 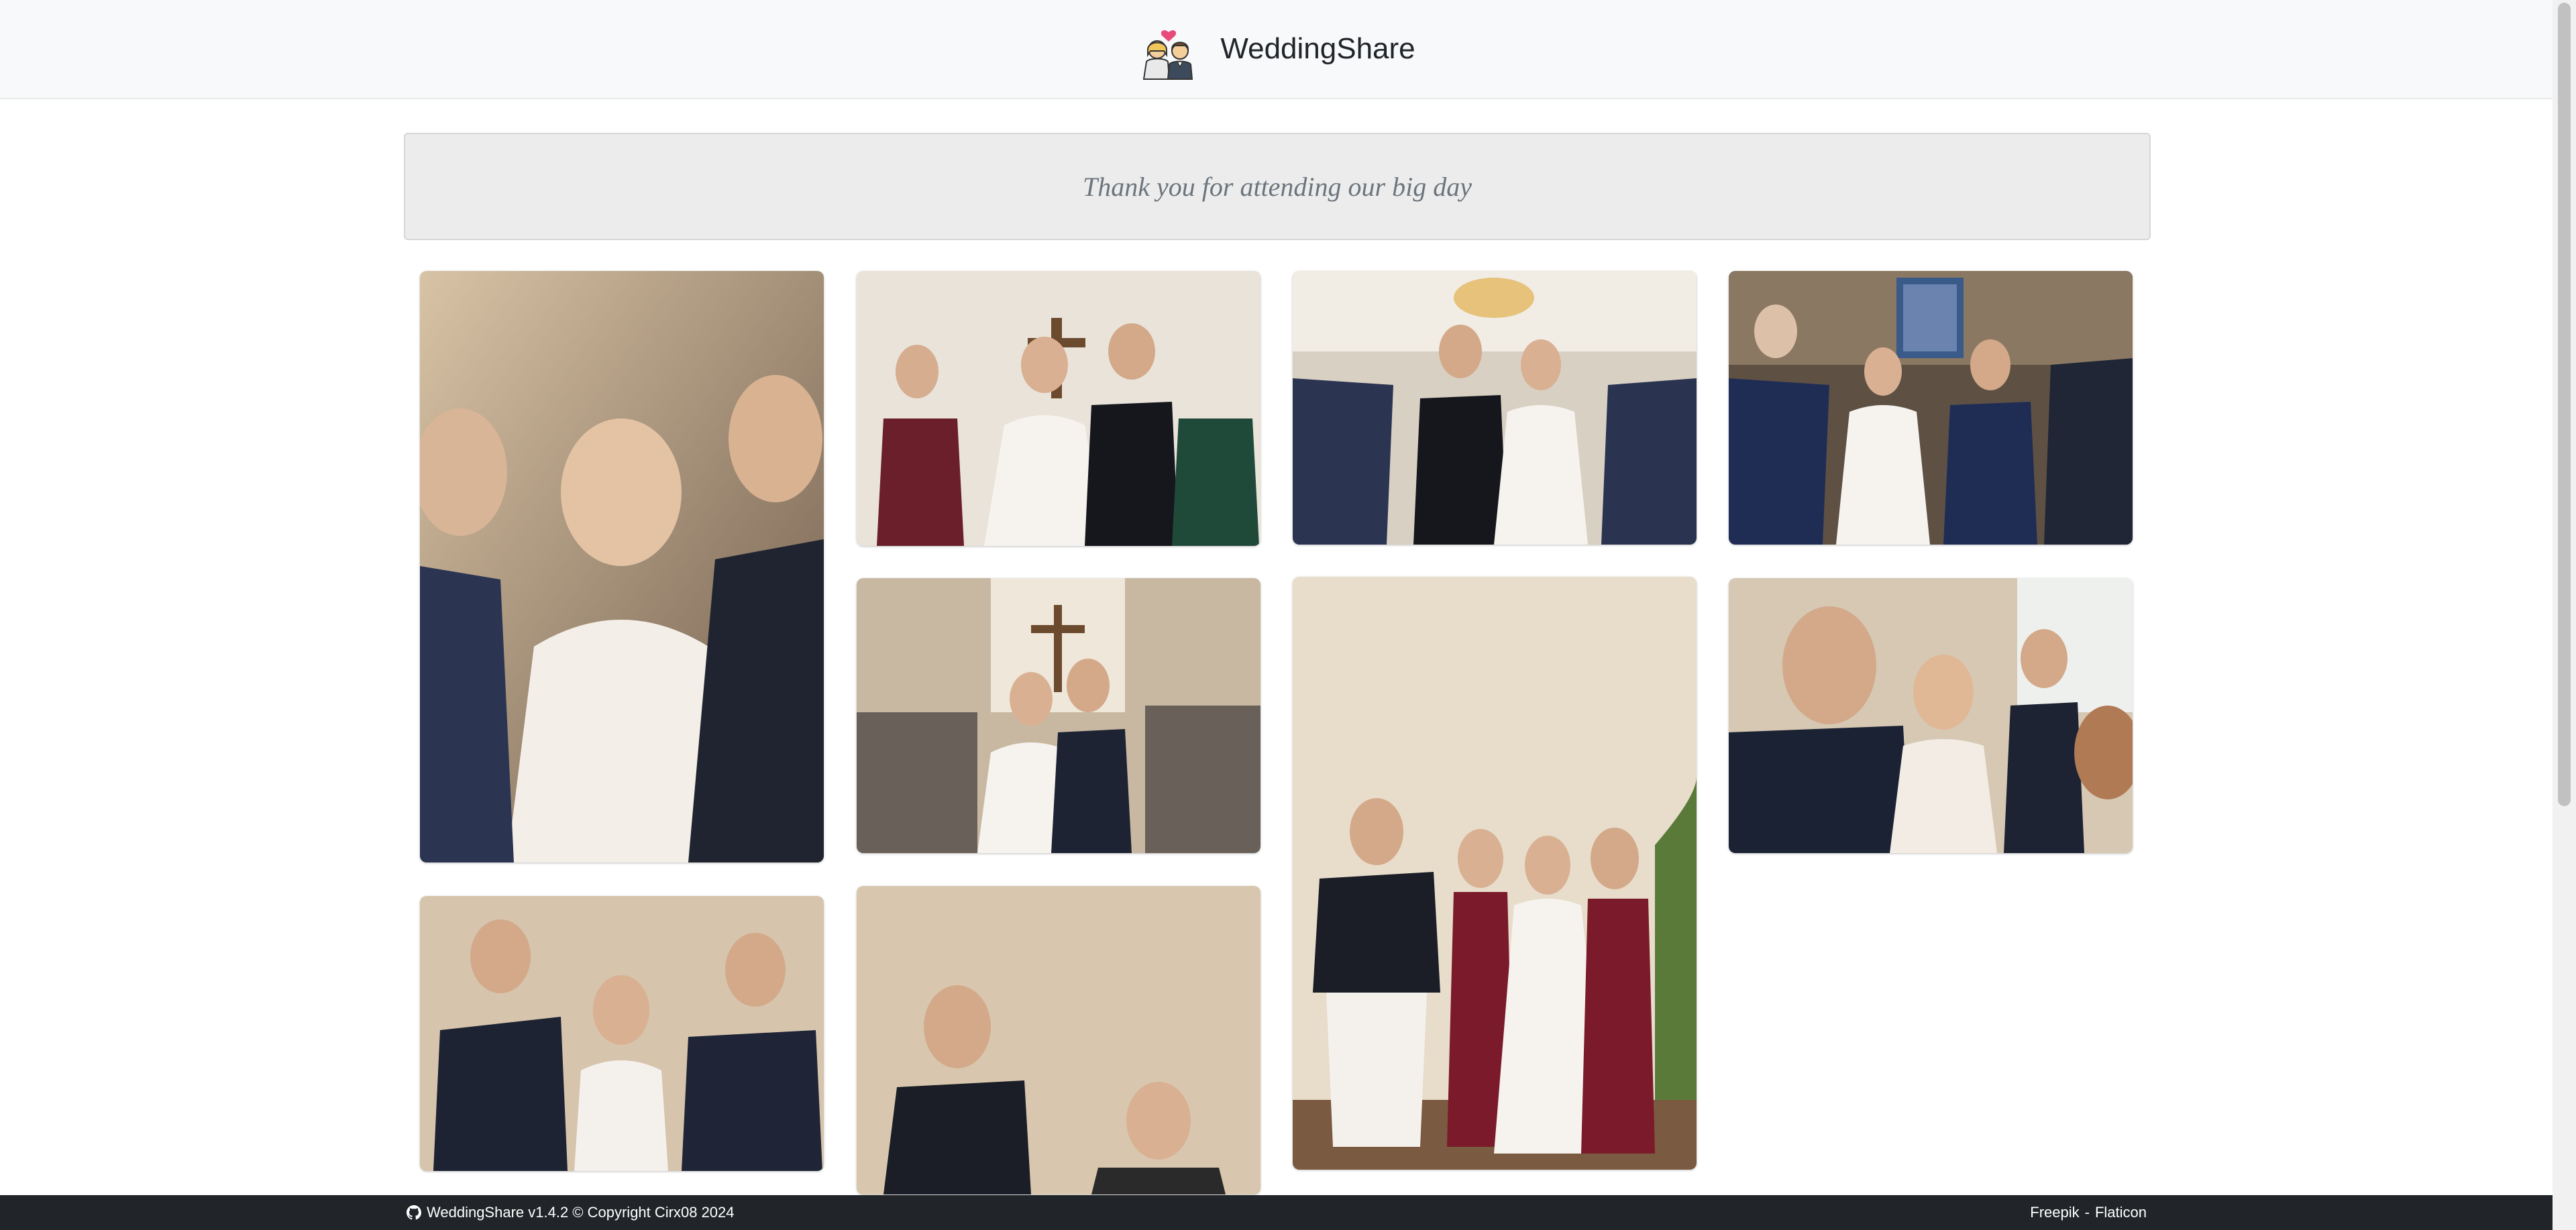 I want to click on scrollbar-thumb, so click(x=2564, y=404).